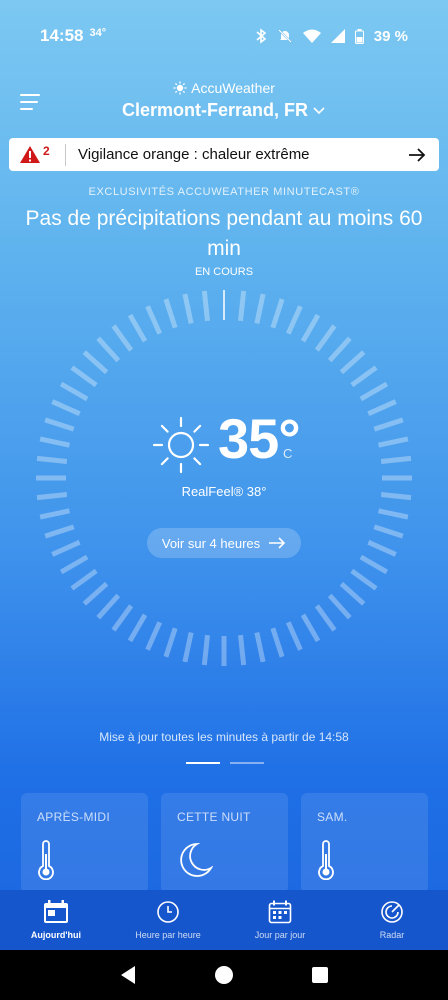  Describe the element at coordinates (84, 843) in the screenshot. I see `forecast-card-afternoon: APRÈS-MIDI` at that location.